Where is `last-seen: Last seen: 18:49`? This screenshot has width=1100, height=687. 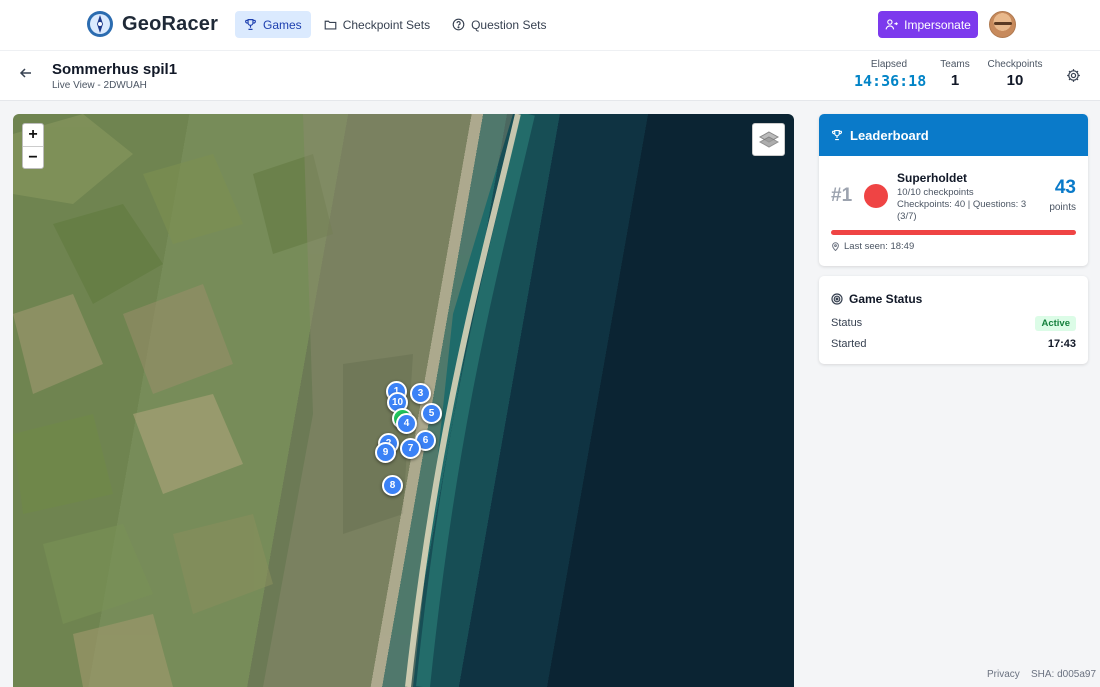
last-seen: Last seen: 18:49 is located at coordinates (872, 246).